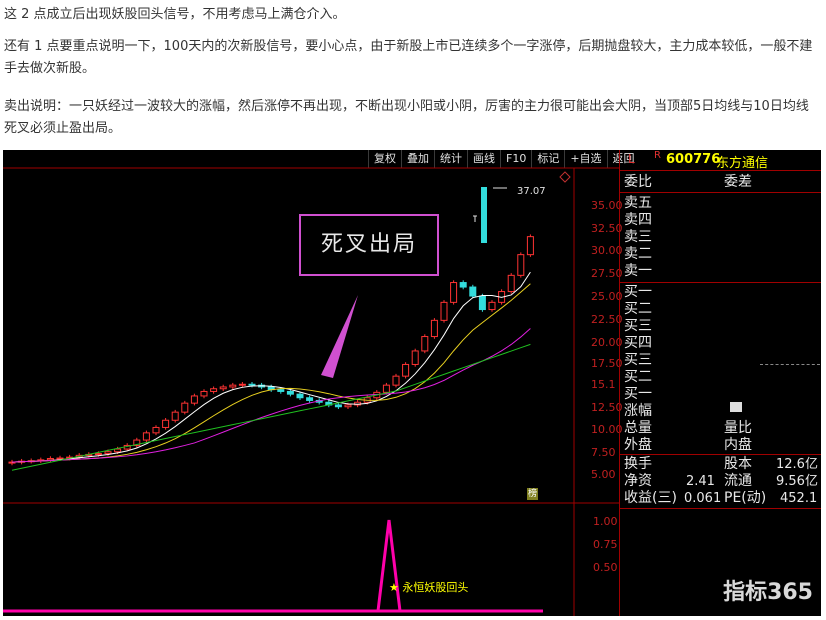 This screenshot has width=826, height=620. Describe the element at coordinates (565, 177) in the screenshot. I see `diamond-icon` at that location.